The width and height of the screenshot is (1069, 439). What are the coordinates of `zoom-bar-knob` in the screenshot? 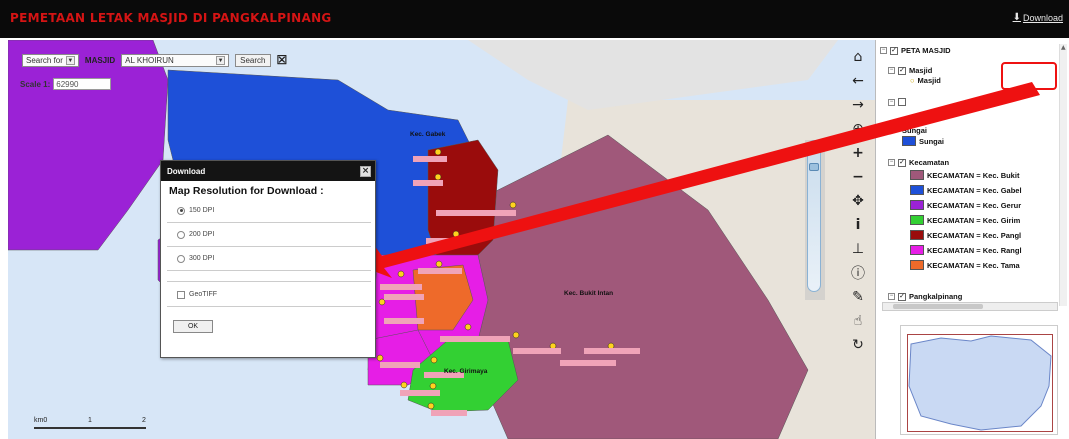 It's located at (814, 167).